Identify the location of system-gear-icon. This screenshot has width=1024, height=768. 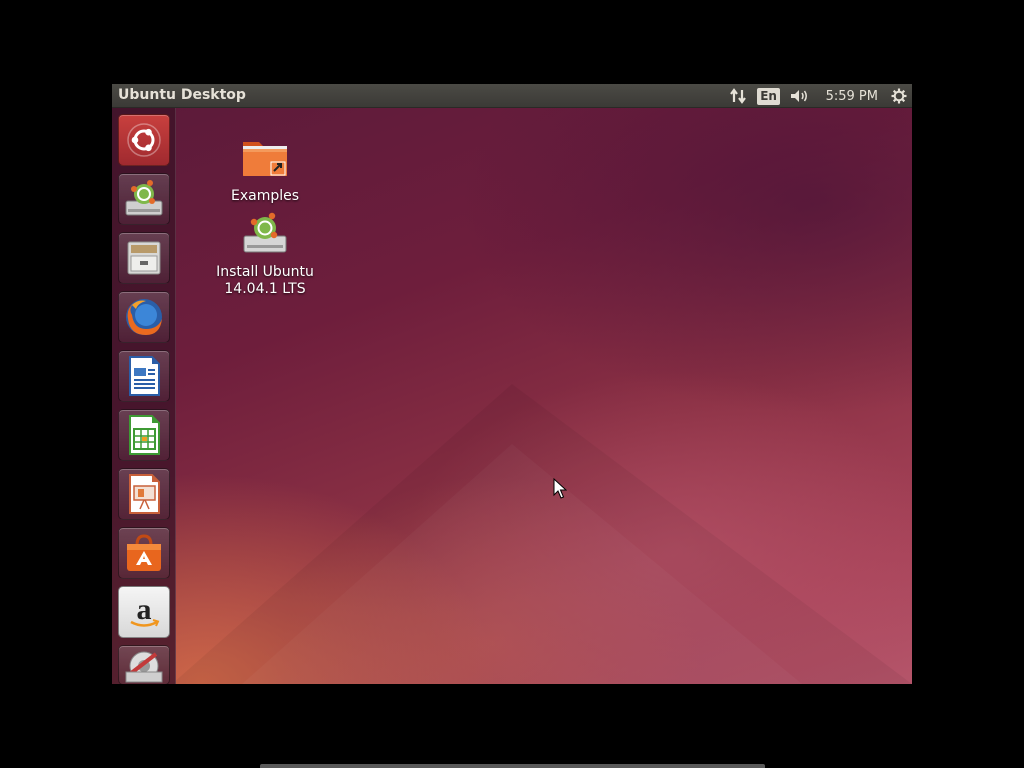
(899, 96).